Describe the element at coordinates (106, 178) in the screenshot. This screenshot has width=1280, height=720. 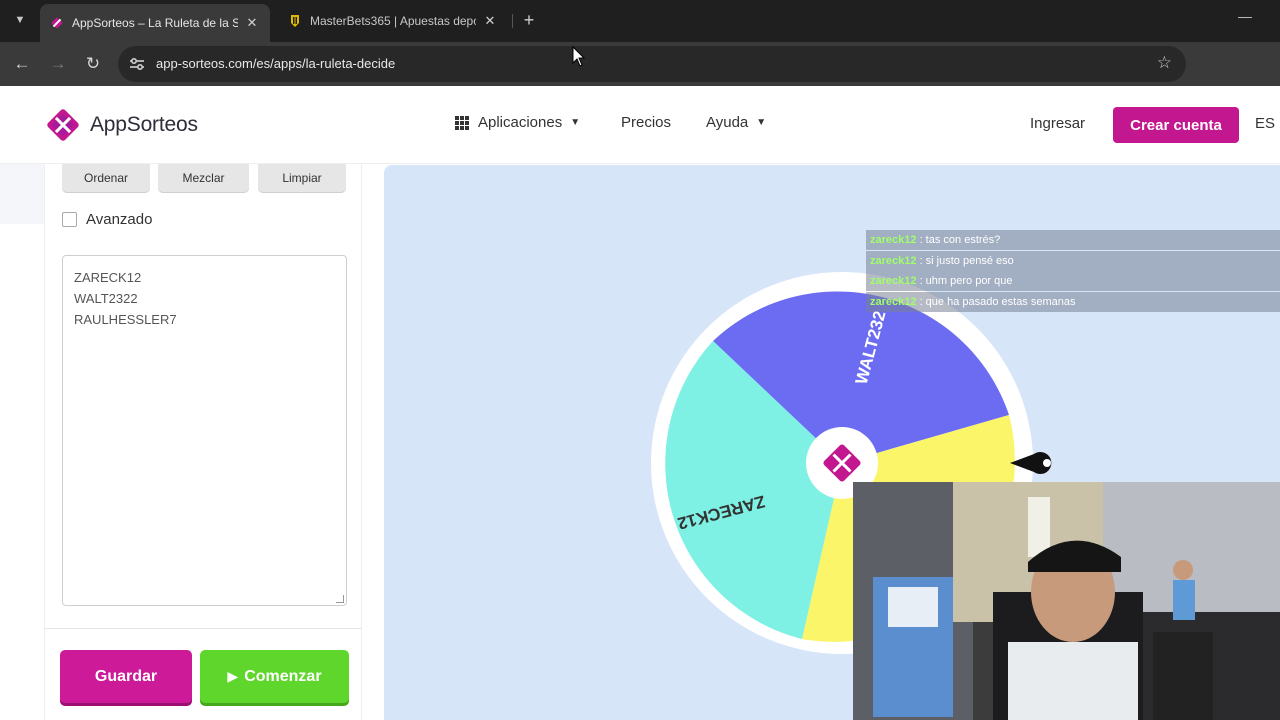
I see `sort-button: Ordenar` at that location.